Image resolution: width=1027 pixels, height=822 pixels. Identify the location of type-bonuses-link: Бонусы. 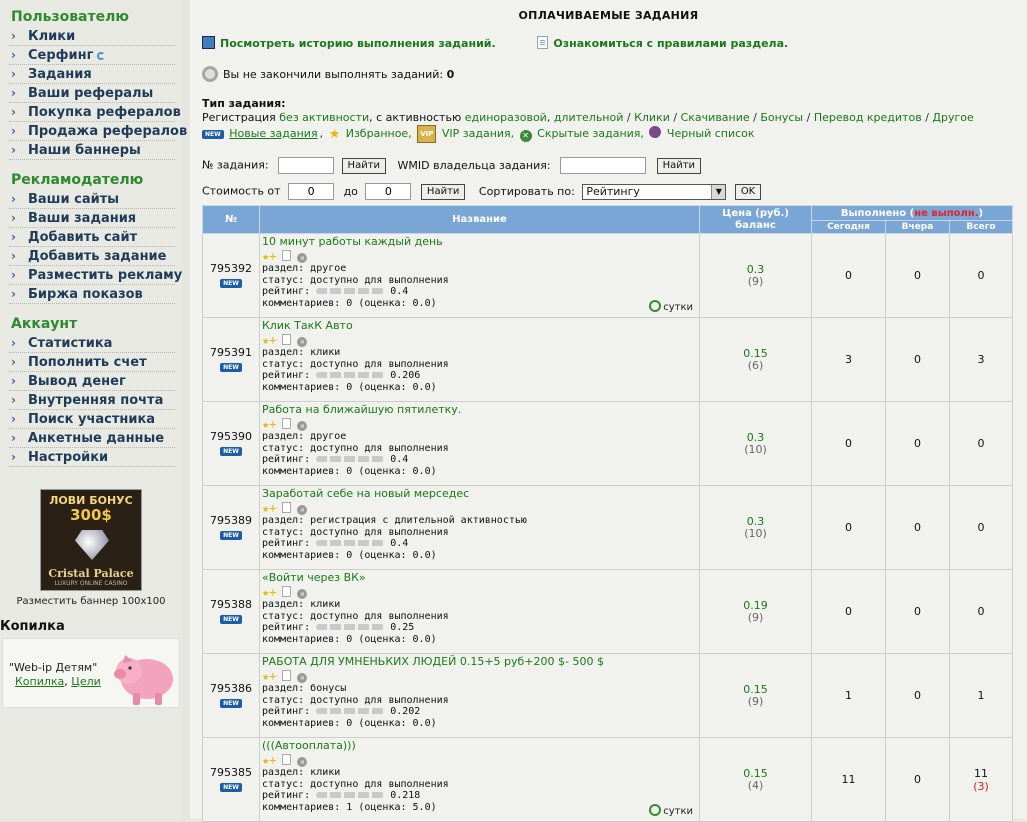
(781, 117).